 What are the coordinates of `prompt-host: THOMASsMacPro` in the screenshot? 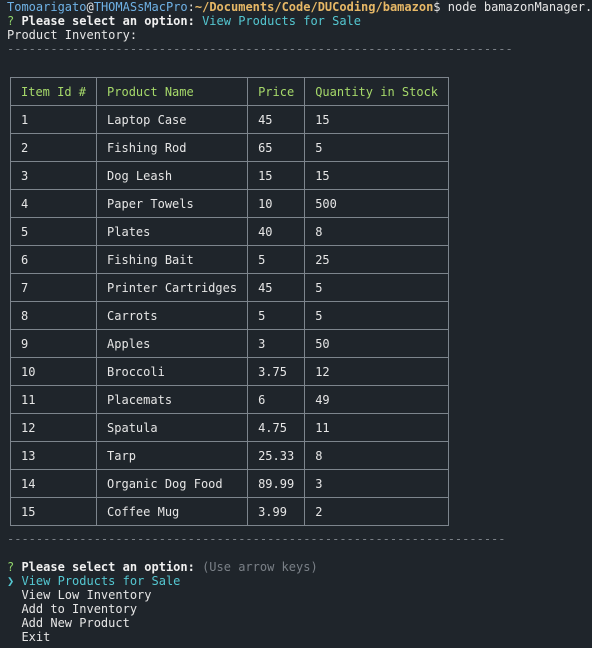 It's located at (140, 7).